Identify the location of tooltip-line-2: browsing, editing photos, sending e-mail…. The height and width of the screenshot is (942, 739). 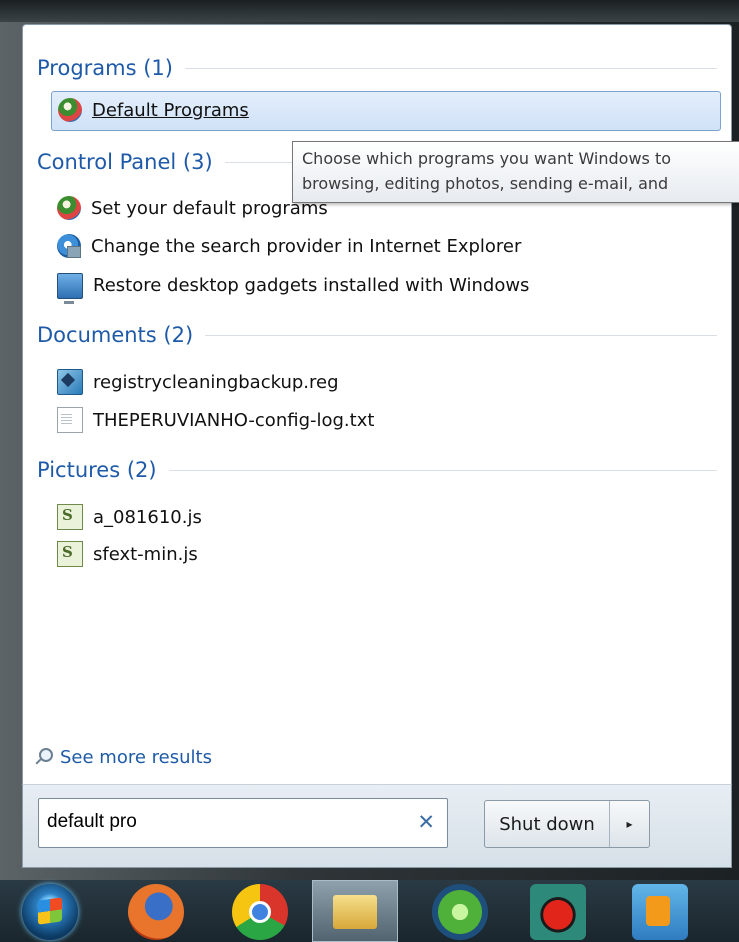
(485, 183).